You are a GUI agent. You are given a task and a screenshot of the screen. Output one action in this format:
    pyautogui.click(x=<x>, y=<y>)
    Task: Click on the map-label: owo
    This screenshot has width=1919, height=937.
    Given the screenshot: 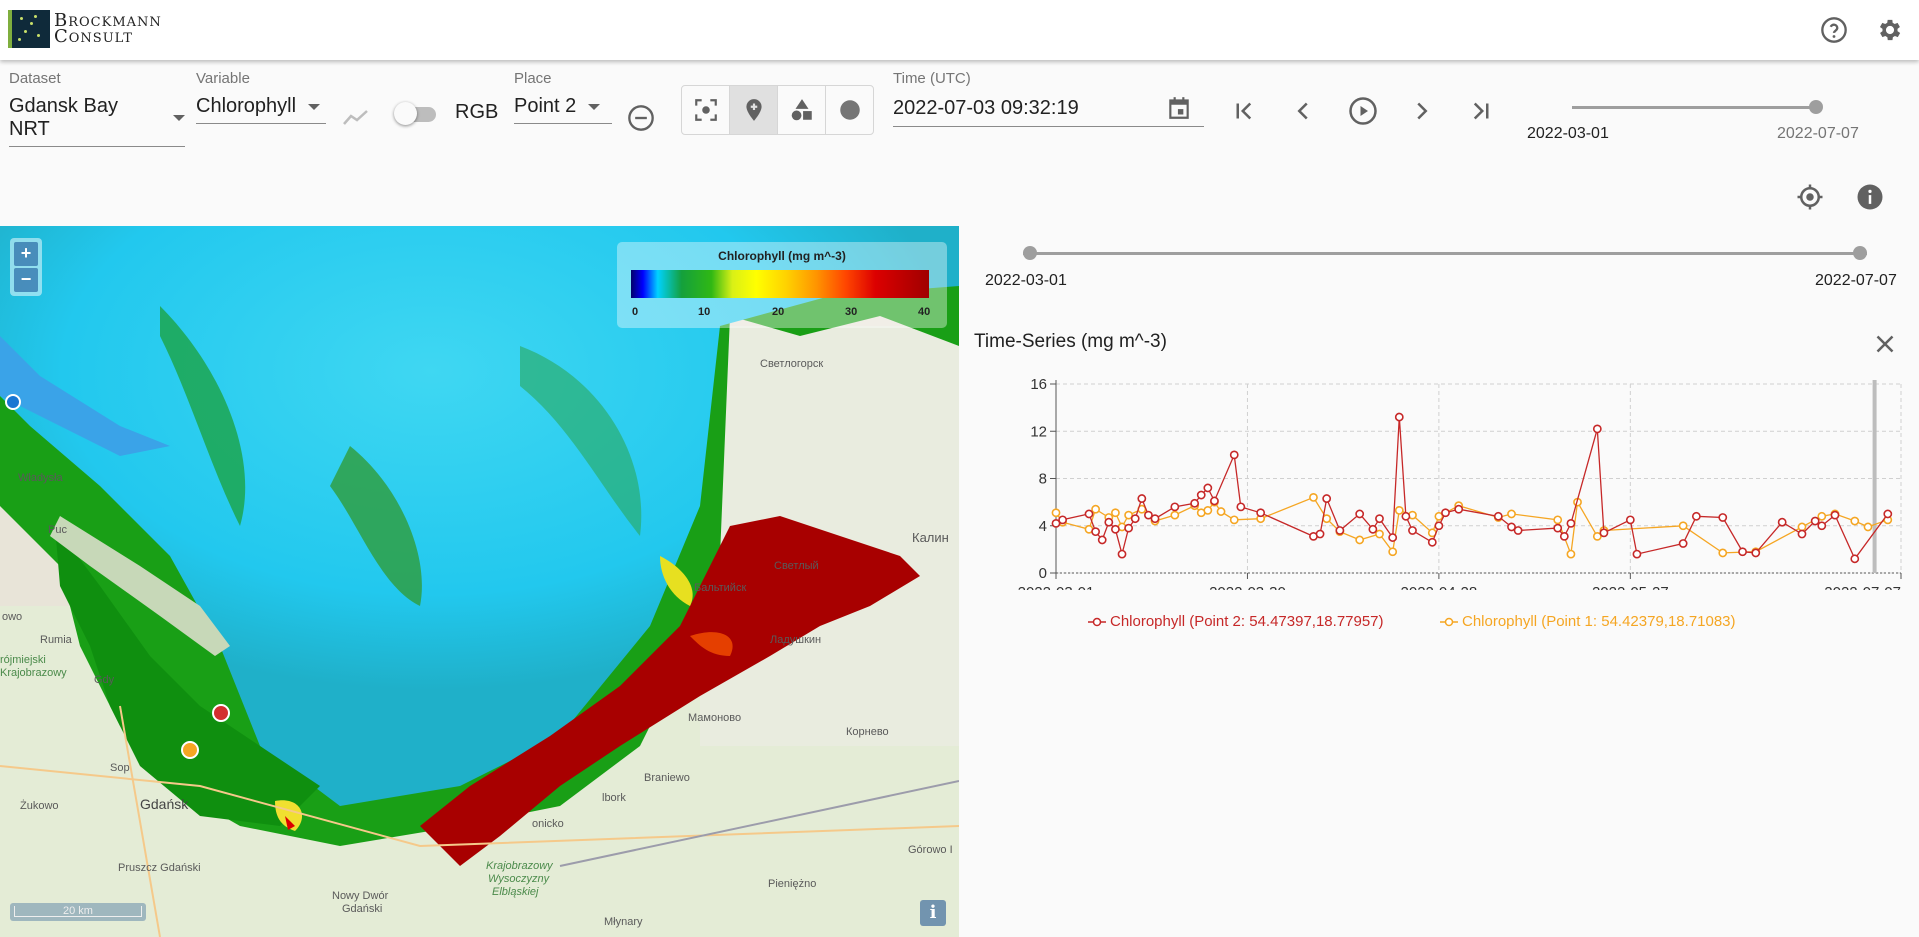 What is the action you would take?
    pyautogui.click(x=12, y=617)
    